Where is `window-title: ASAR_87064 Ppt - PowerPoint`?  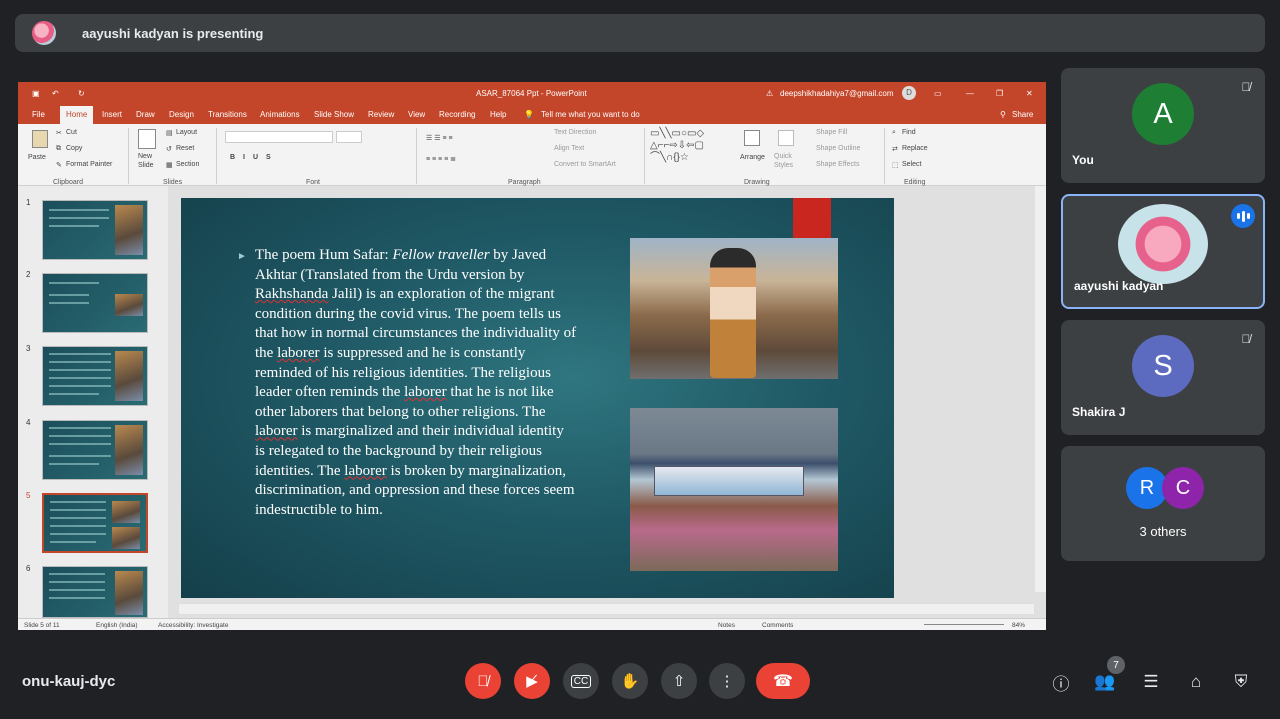 window-title: ASAR_87064 Ppt - PowerPoint is located at coordinates (531, 93).